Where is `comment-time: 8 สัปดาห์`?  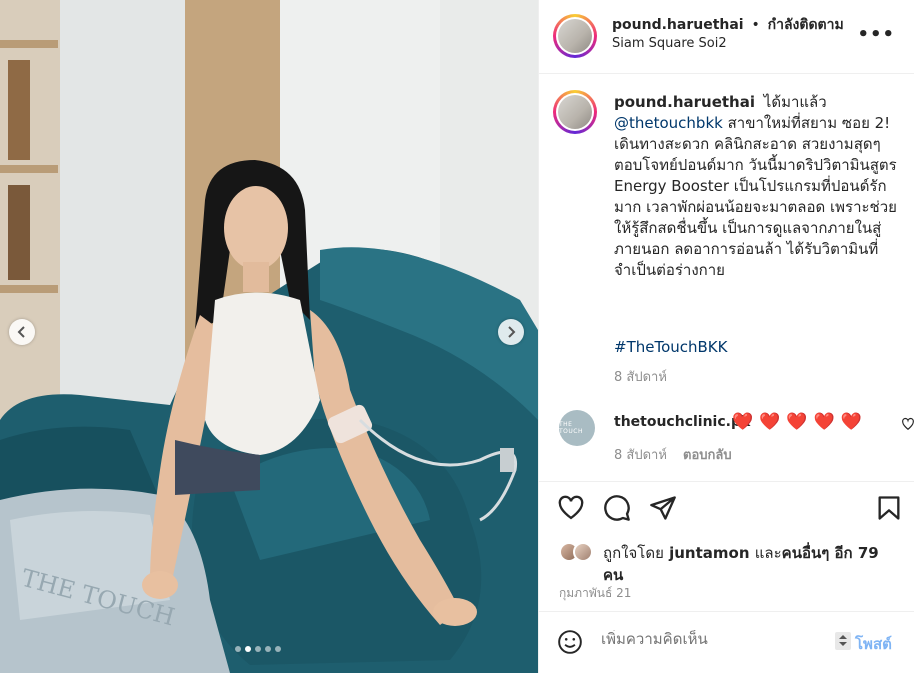
comment-time: 8 สัปดาห์ is located at coordinates (640, 455).